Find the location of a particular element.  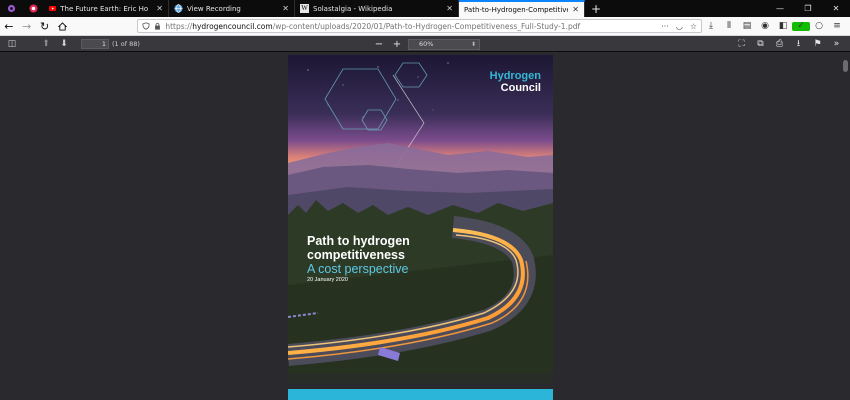

url-host: hydrogencouncil.com is located at coordinates (232, 26).